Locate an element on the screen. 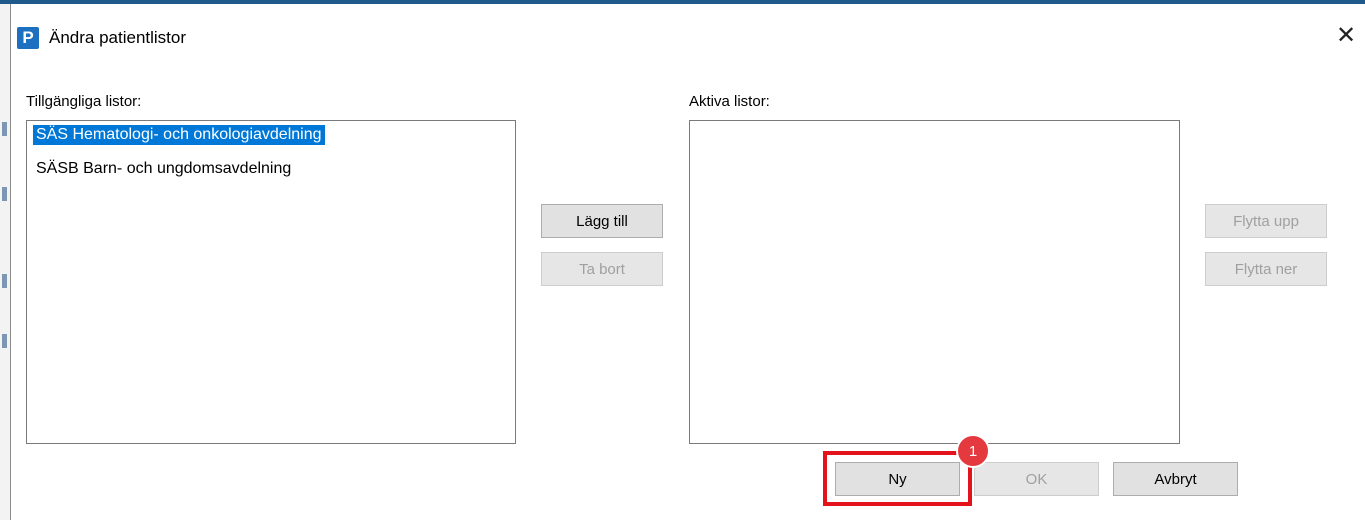 The height and width of the screenshot is (520, 1365). move-up-button: Flytta upp is located at coordinates (1266, 221).